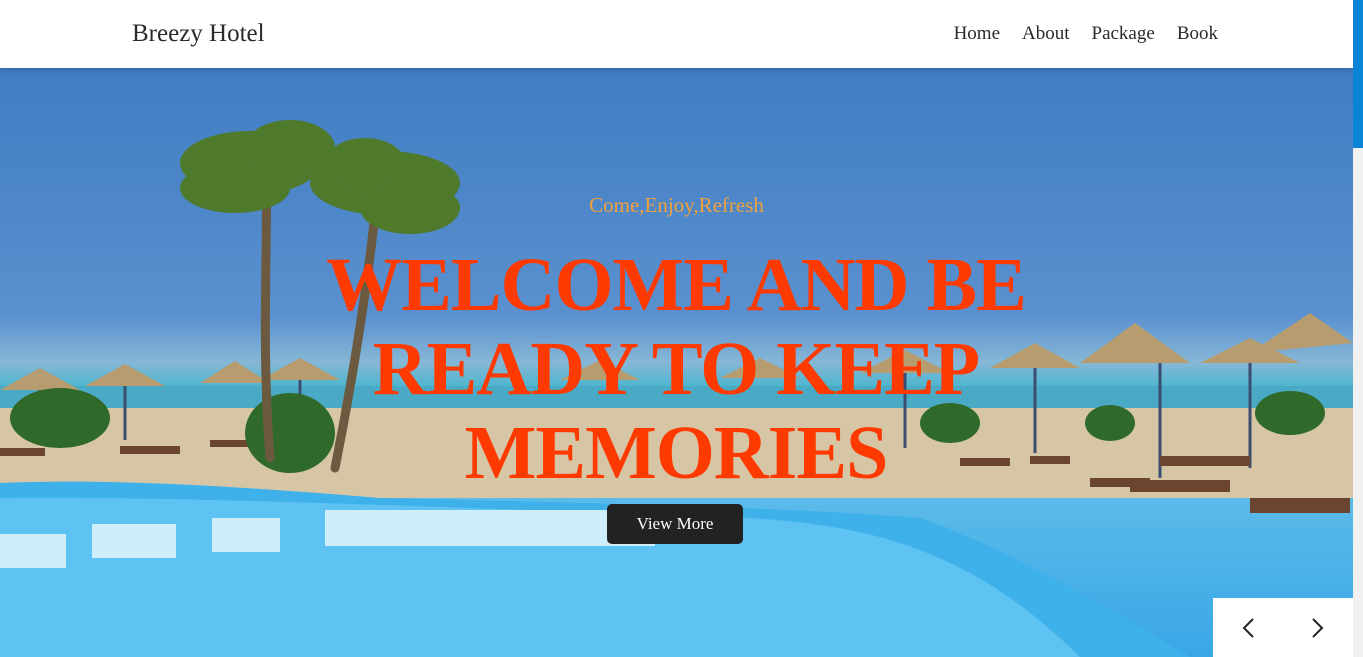  What do you see at coordinates (676, 205) in the screenshot?
I see `hero-tagline: Come,Enjoy,Refresh` at bounding box center [676, 205].